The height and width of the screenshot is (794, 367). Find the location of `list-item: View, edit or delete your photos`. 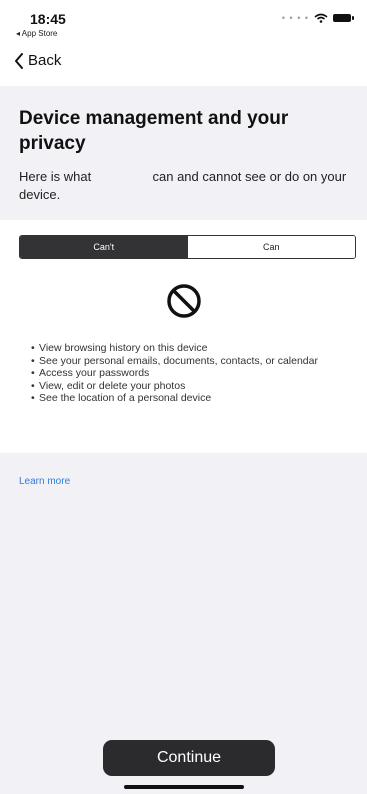

list-item: View, edit or delete your photos is located at coordinates (193, 386).